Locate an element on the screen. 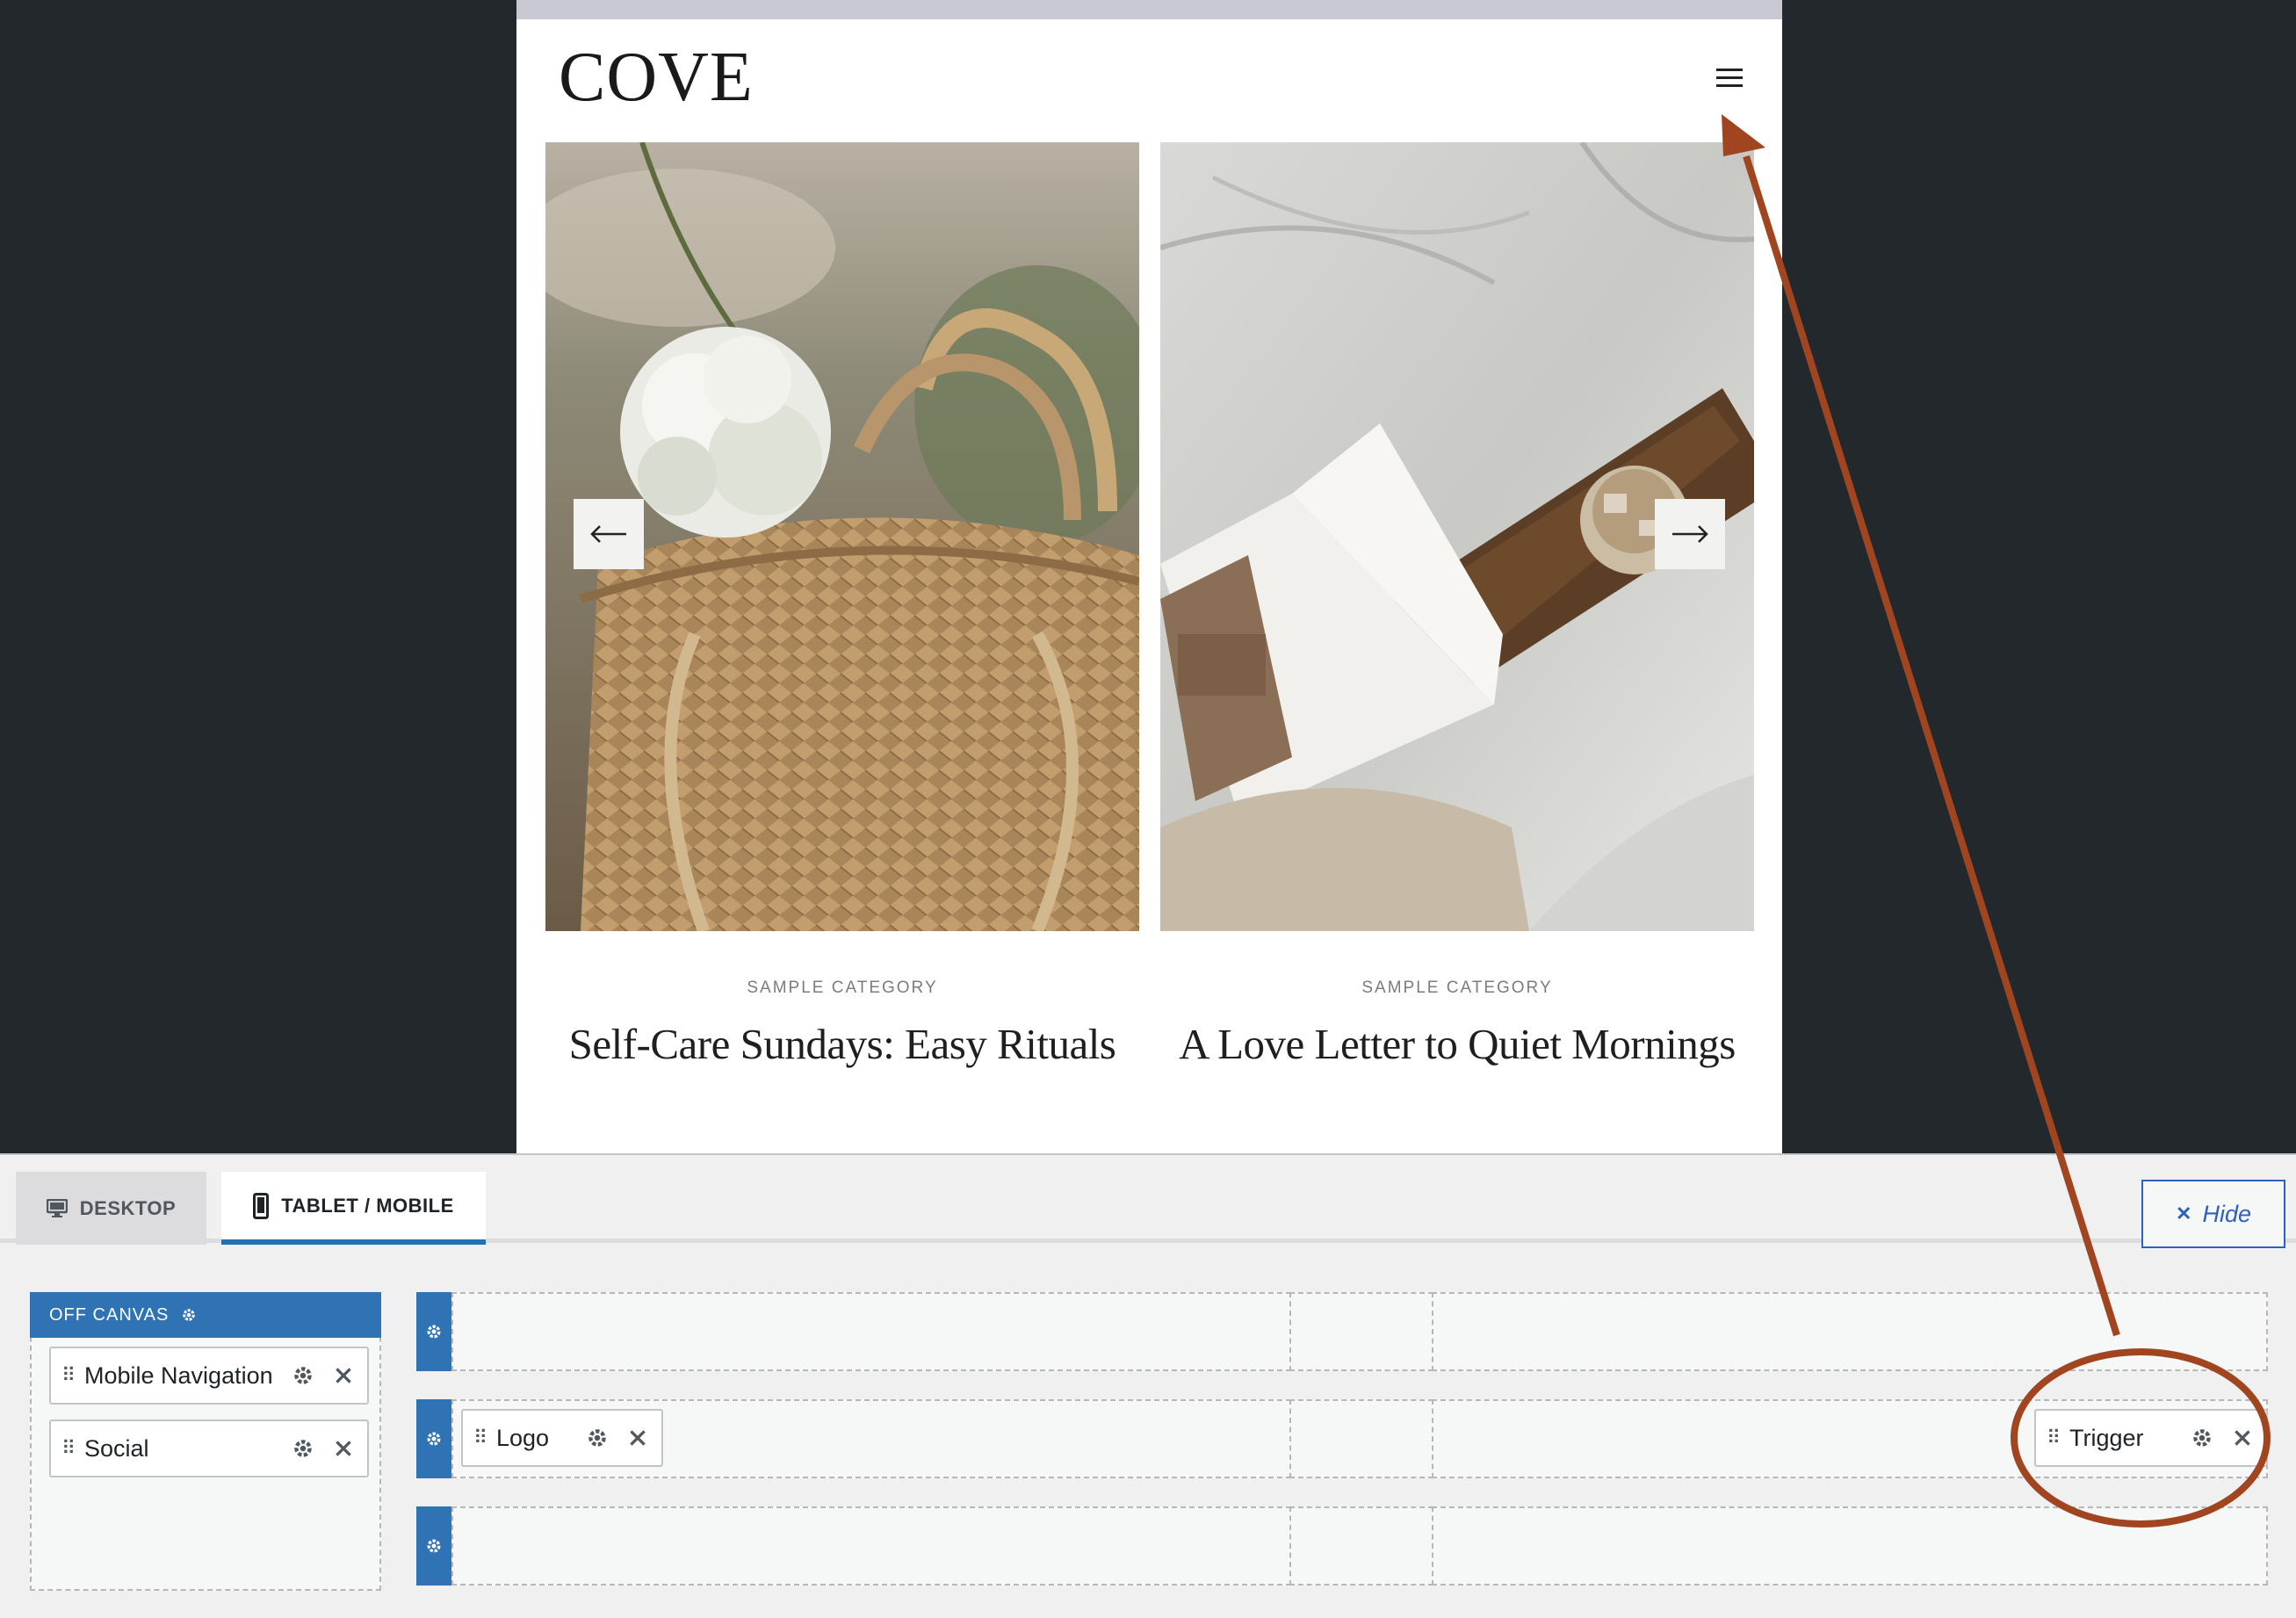 This screenshot has height=1618, width=2296. header-row-main is located at coordinates (1342, 1438).